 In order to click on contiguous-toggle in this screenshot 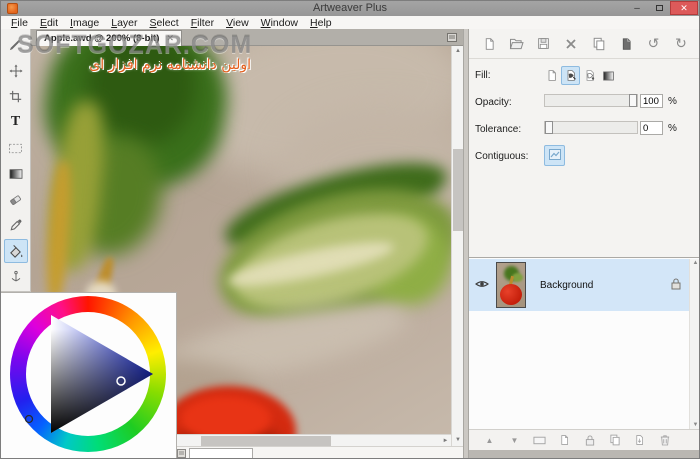, I will do `click(554, 155)`.